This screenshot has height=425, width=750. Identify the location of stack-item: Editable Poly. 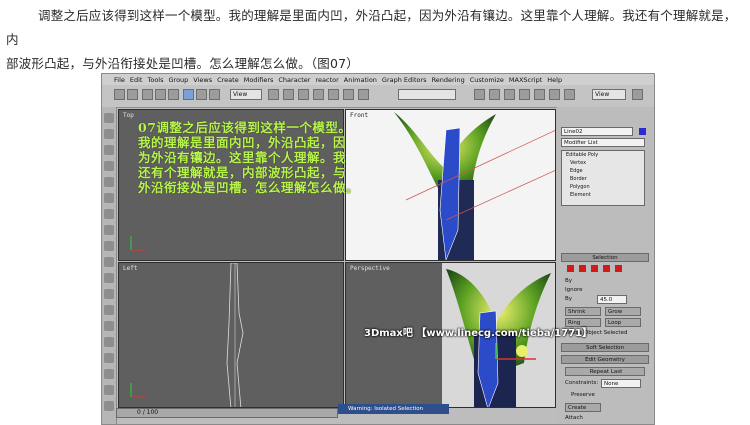
(603, 155).